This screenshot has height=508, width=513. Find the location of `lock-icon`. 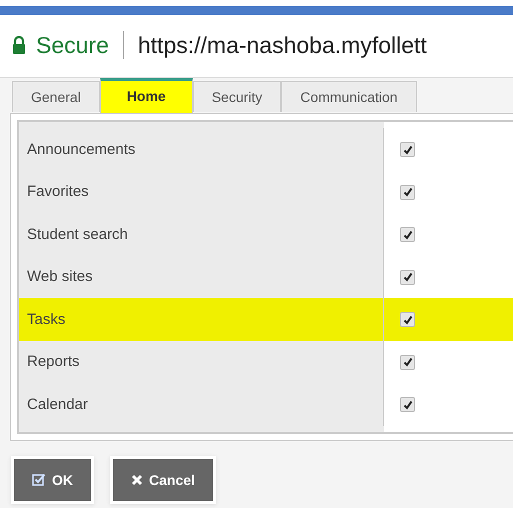

lock-icon is located at coordinates (19, 45).